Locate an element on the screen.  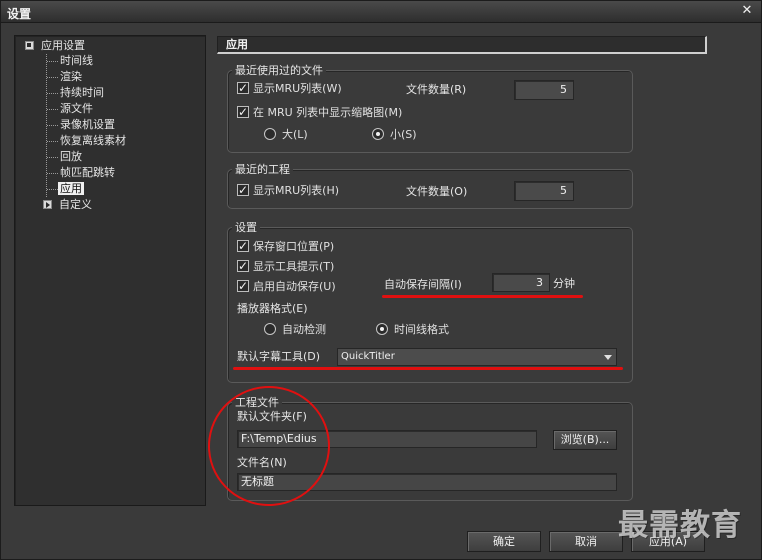
expand-icon is located at coordinates (47, 204).